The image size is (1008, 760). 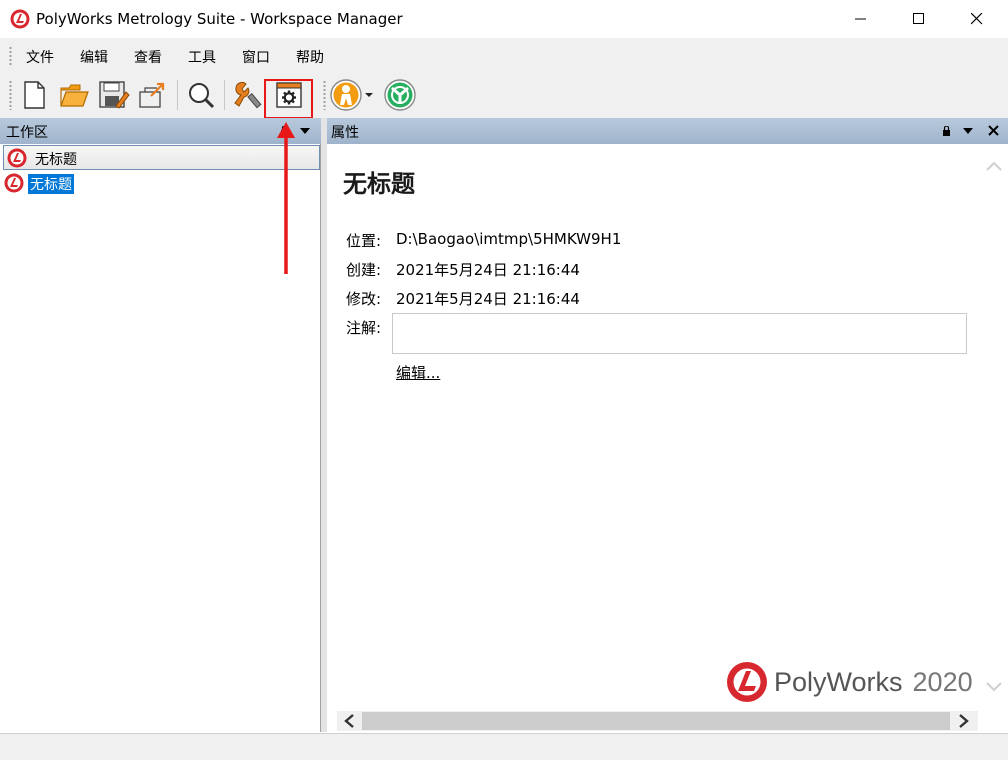 What do you see at coordinates (946, 131) in the screenshot?
I see `pin-icon` at bounding box center [946, 131].